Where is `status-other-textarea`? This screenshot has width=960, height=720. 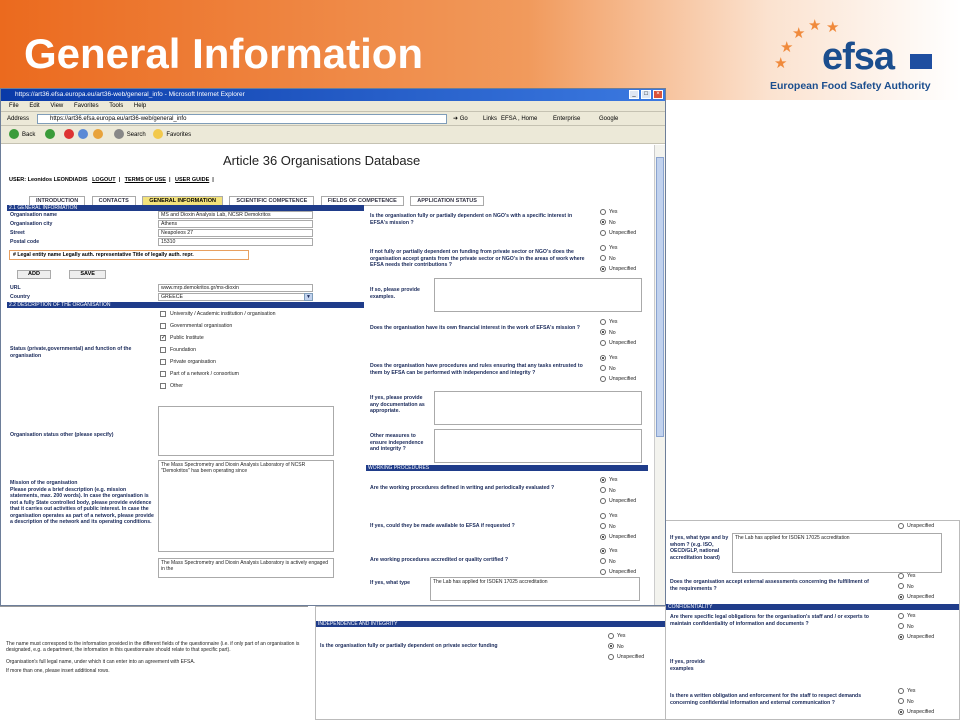 status-other-textarea is located at coordinates (246, 431).